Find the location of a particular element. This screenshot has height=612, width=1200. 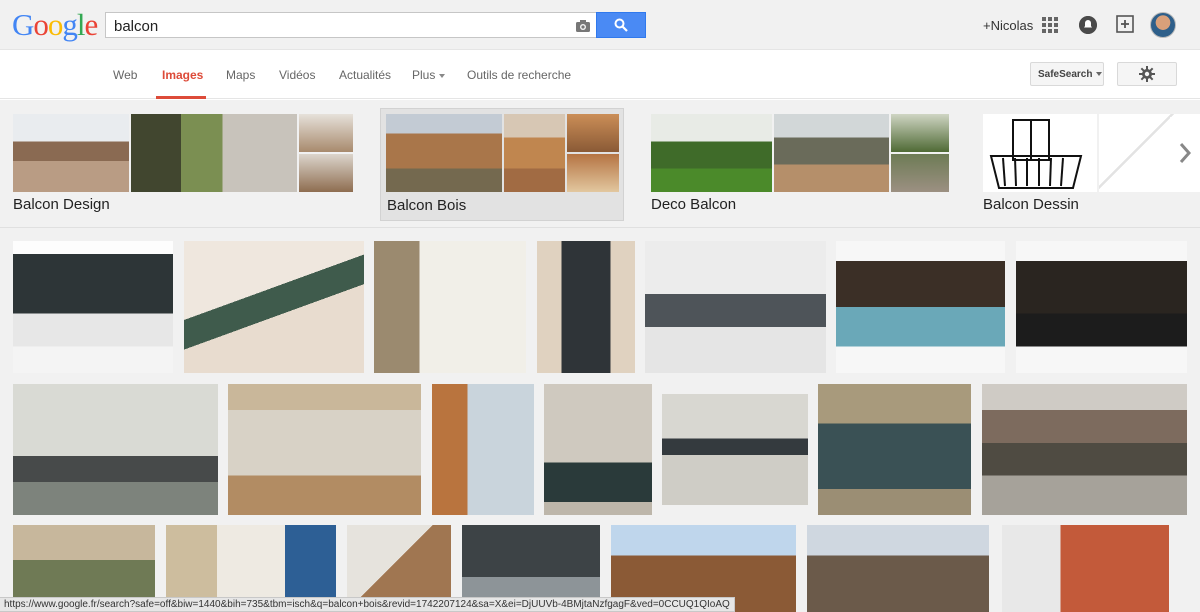

tab-videos: Vidéos is located at coordinates (297, 75).